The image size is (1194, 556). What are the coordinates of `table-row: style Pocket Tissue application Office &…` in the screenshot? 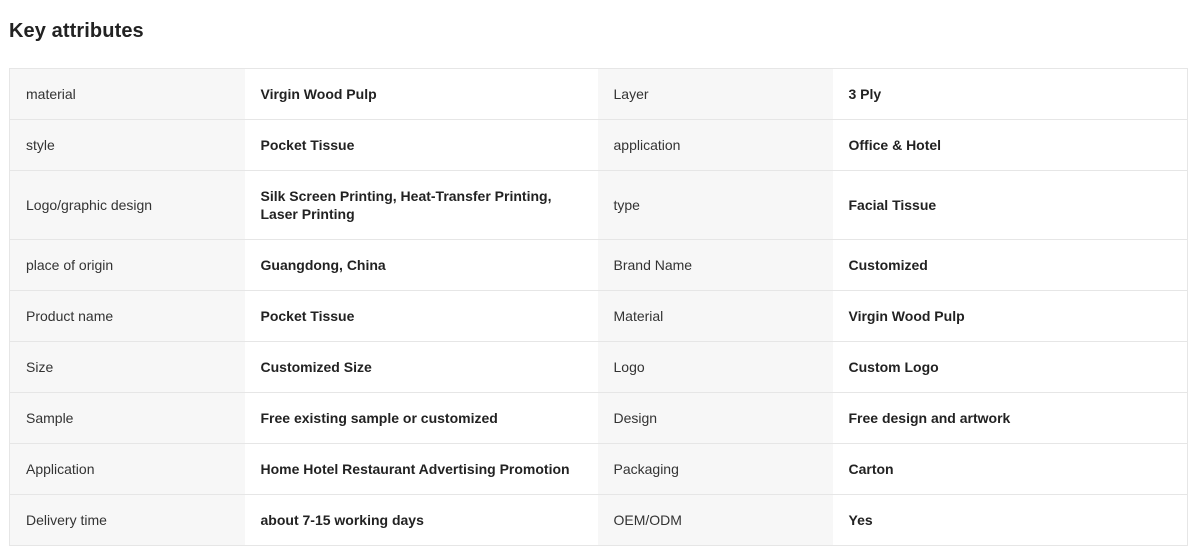 It's located at (598, 145).